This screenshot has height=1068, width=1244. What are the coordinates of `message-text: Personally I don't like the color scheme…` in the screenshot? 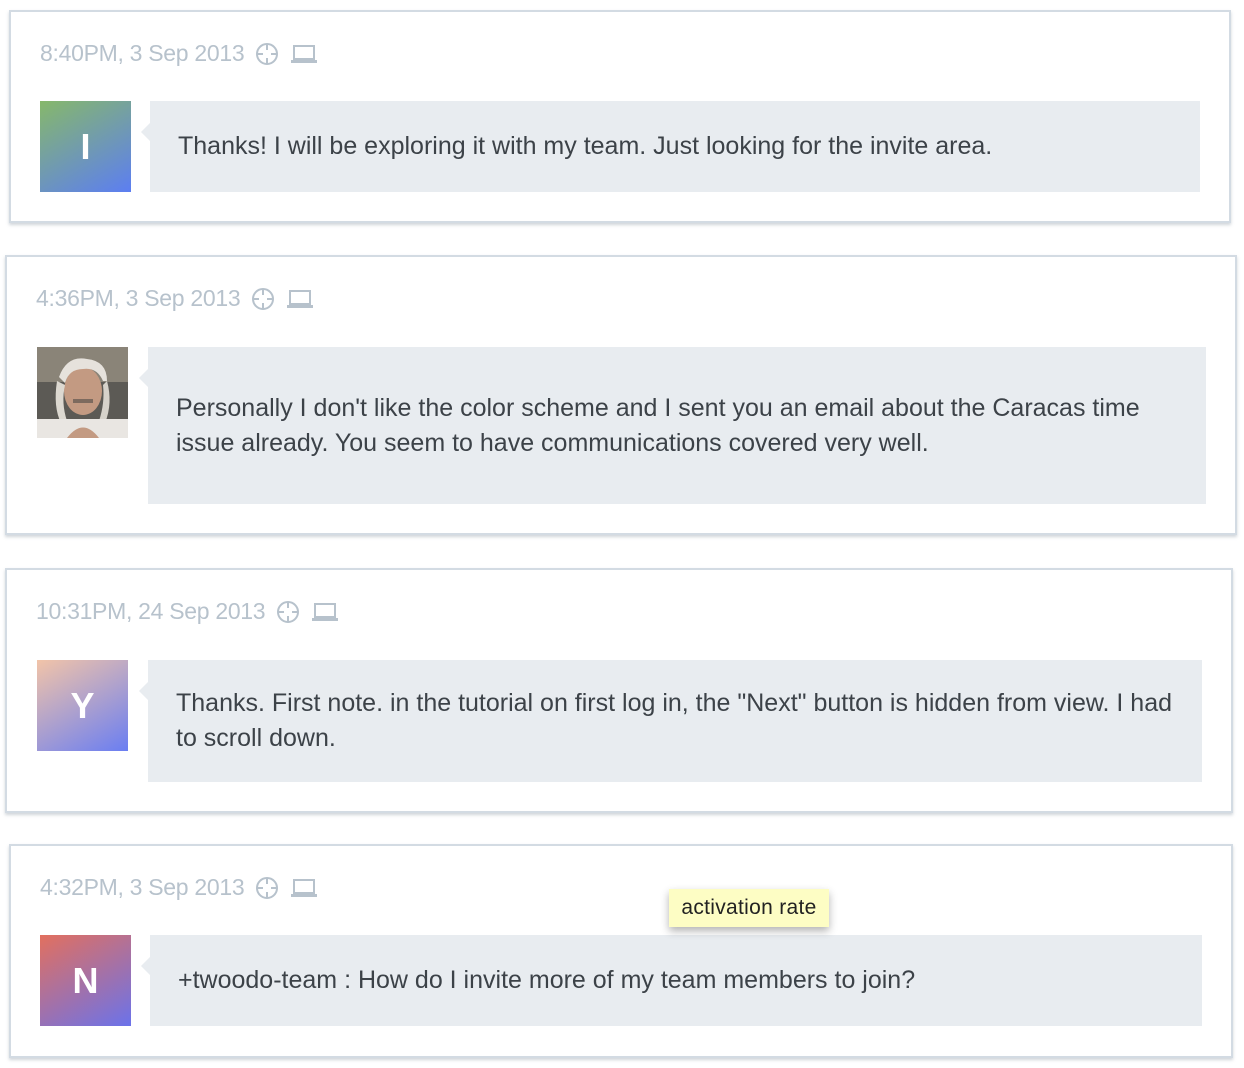 It's located at (658, 425).